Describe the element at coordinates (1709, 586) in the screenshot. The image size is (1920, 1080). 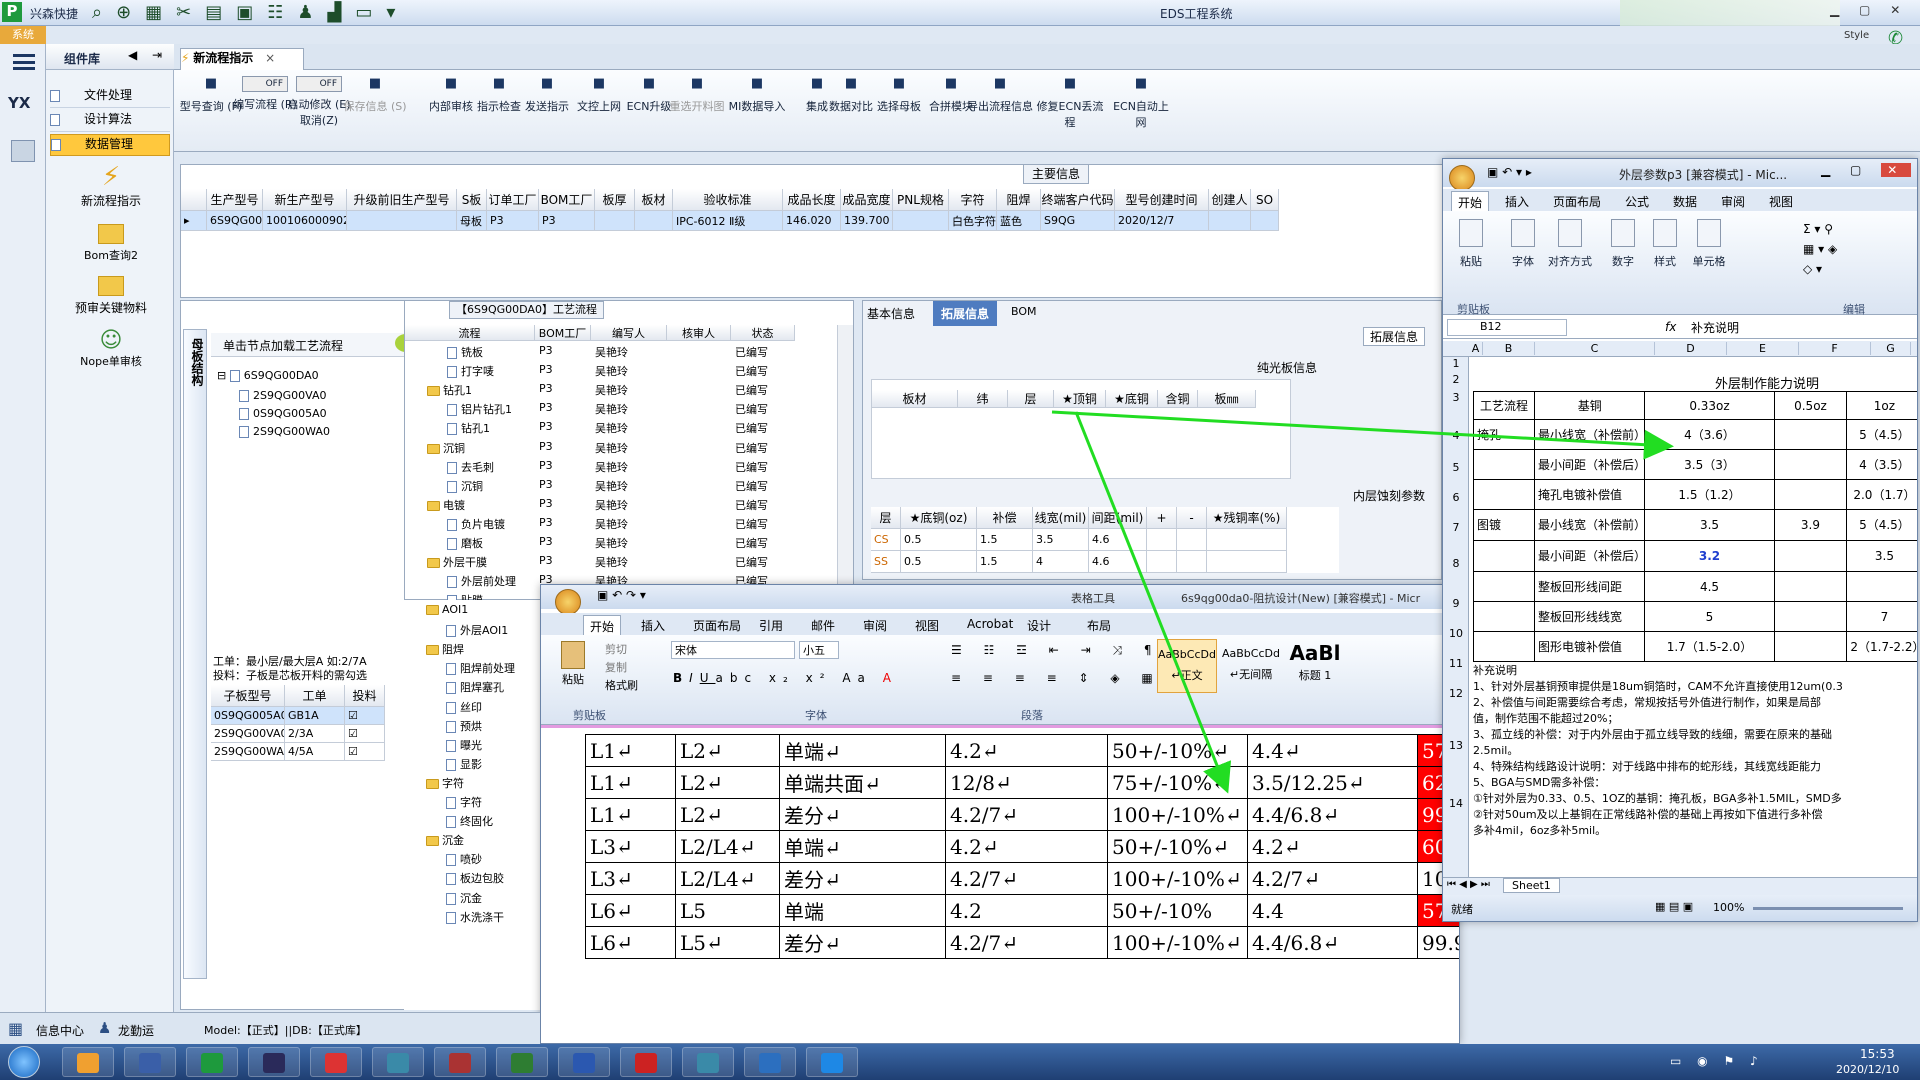
I see `table-cell: 4.5` at that location.